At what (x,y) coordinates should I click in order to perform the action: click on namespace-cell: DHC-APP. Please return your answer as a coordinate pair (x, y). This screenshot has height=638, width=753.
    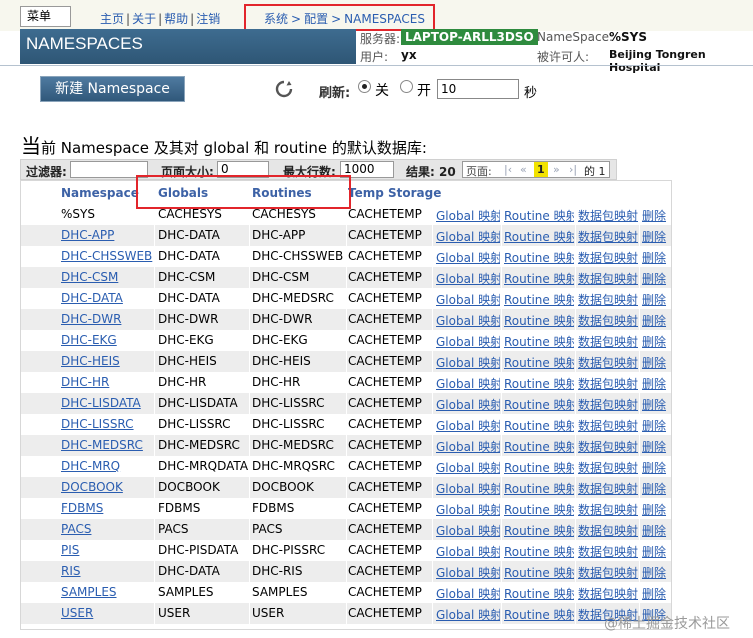
    Looking at the image, I should click on (107, 235).